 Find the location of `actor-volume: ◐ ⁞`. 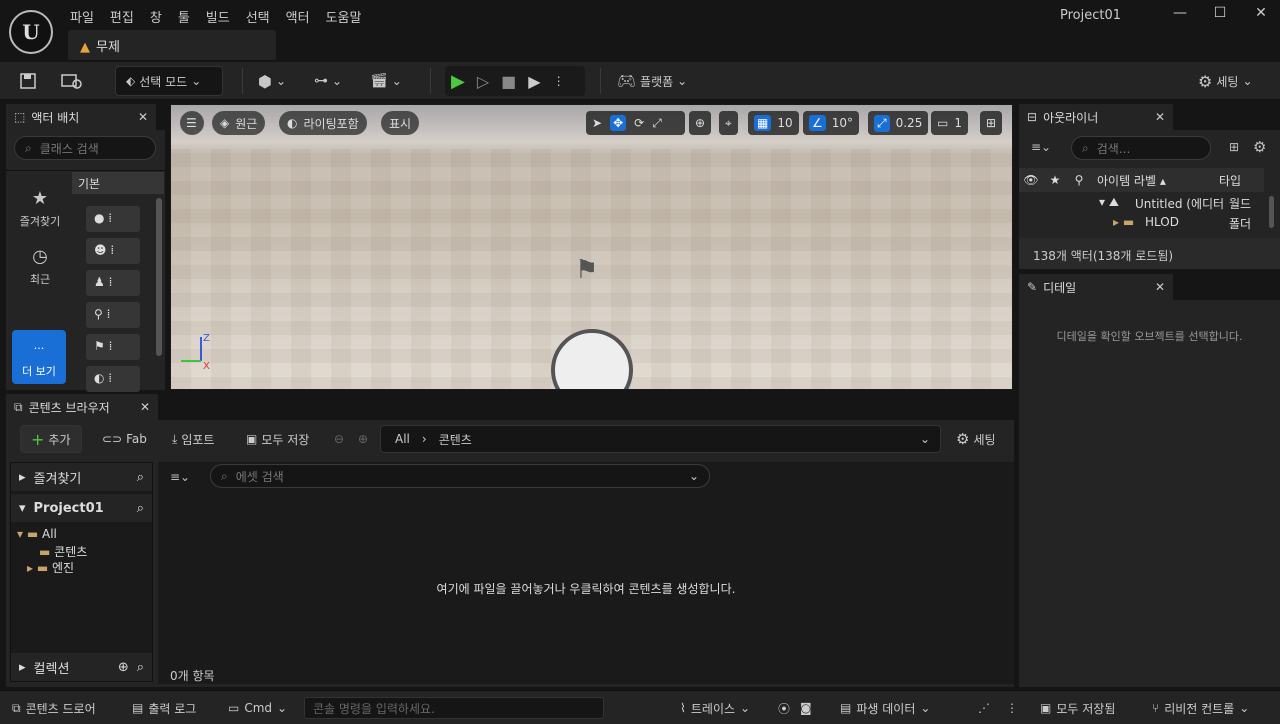

actor-volume: ◐ ⁞ is located at coordinates (113, 379).